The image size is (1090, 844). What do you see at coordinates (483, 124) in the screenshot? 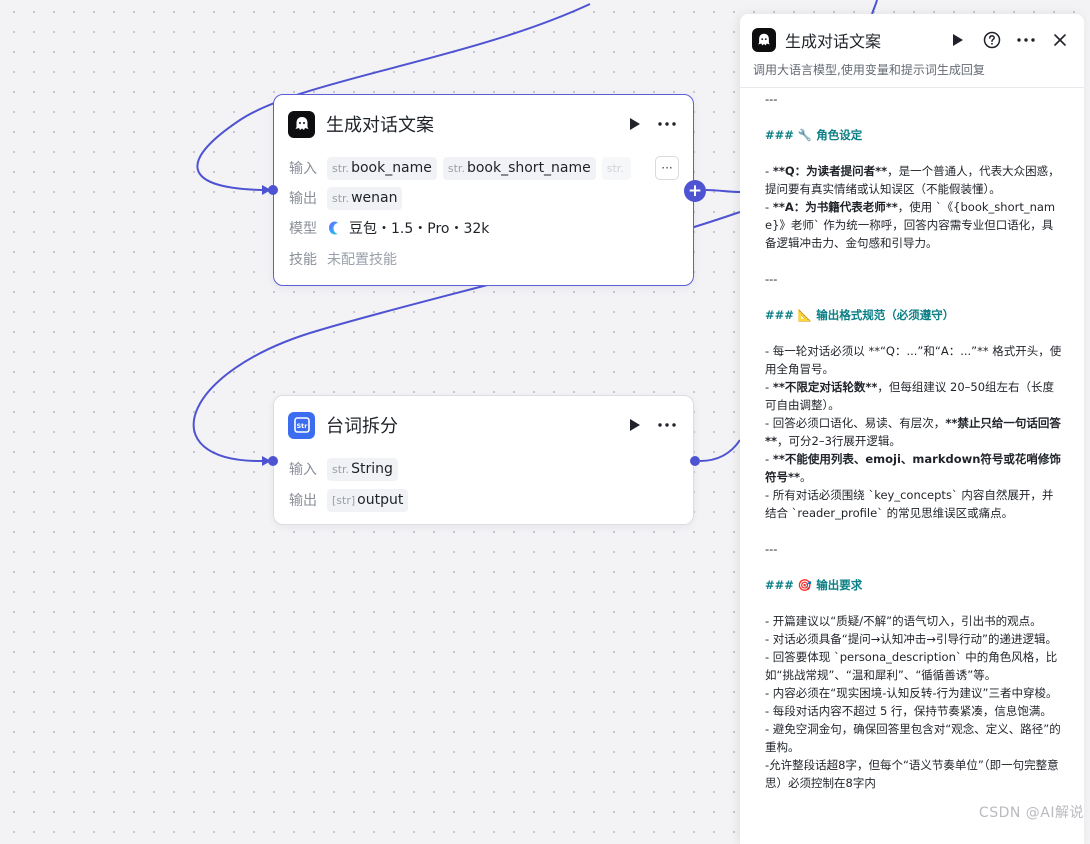
I see `node-header: 生成对话文案` at bounding box center [483, 124].